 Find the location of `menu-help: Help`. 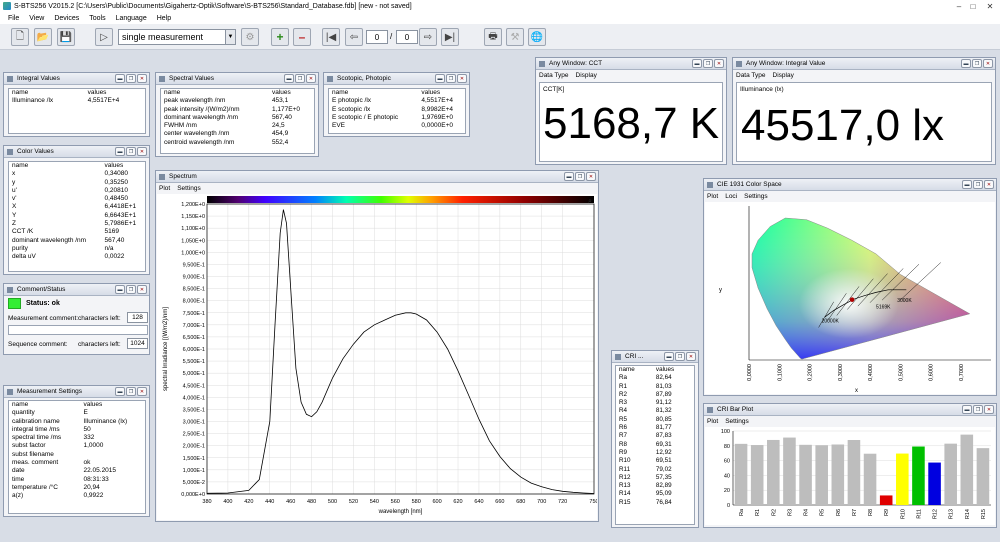

menu-help: Help is located at coordinates (164, 18).